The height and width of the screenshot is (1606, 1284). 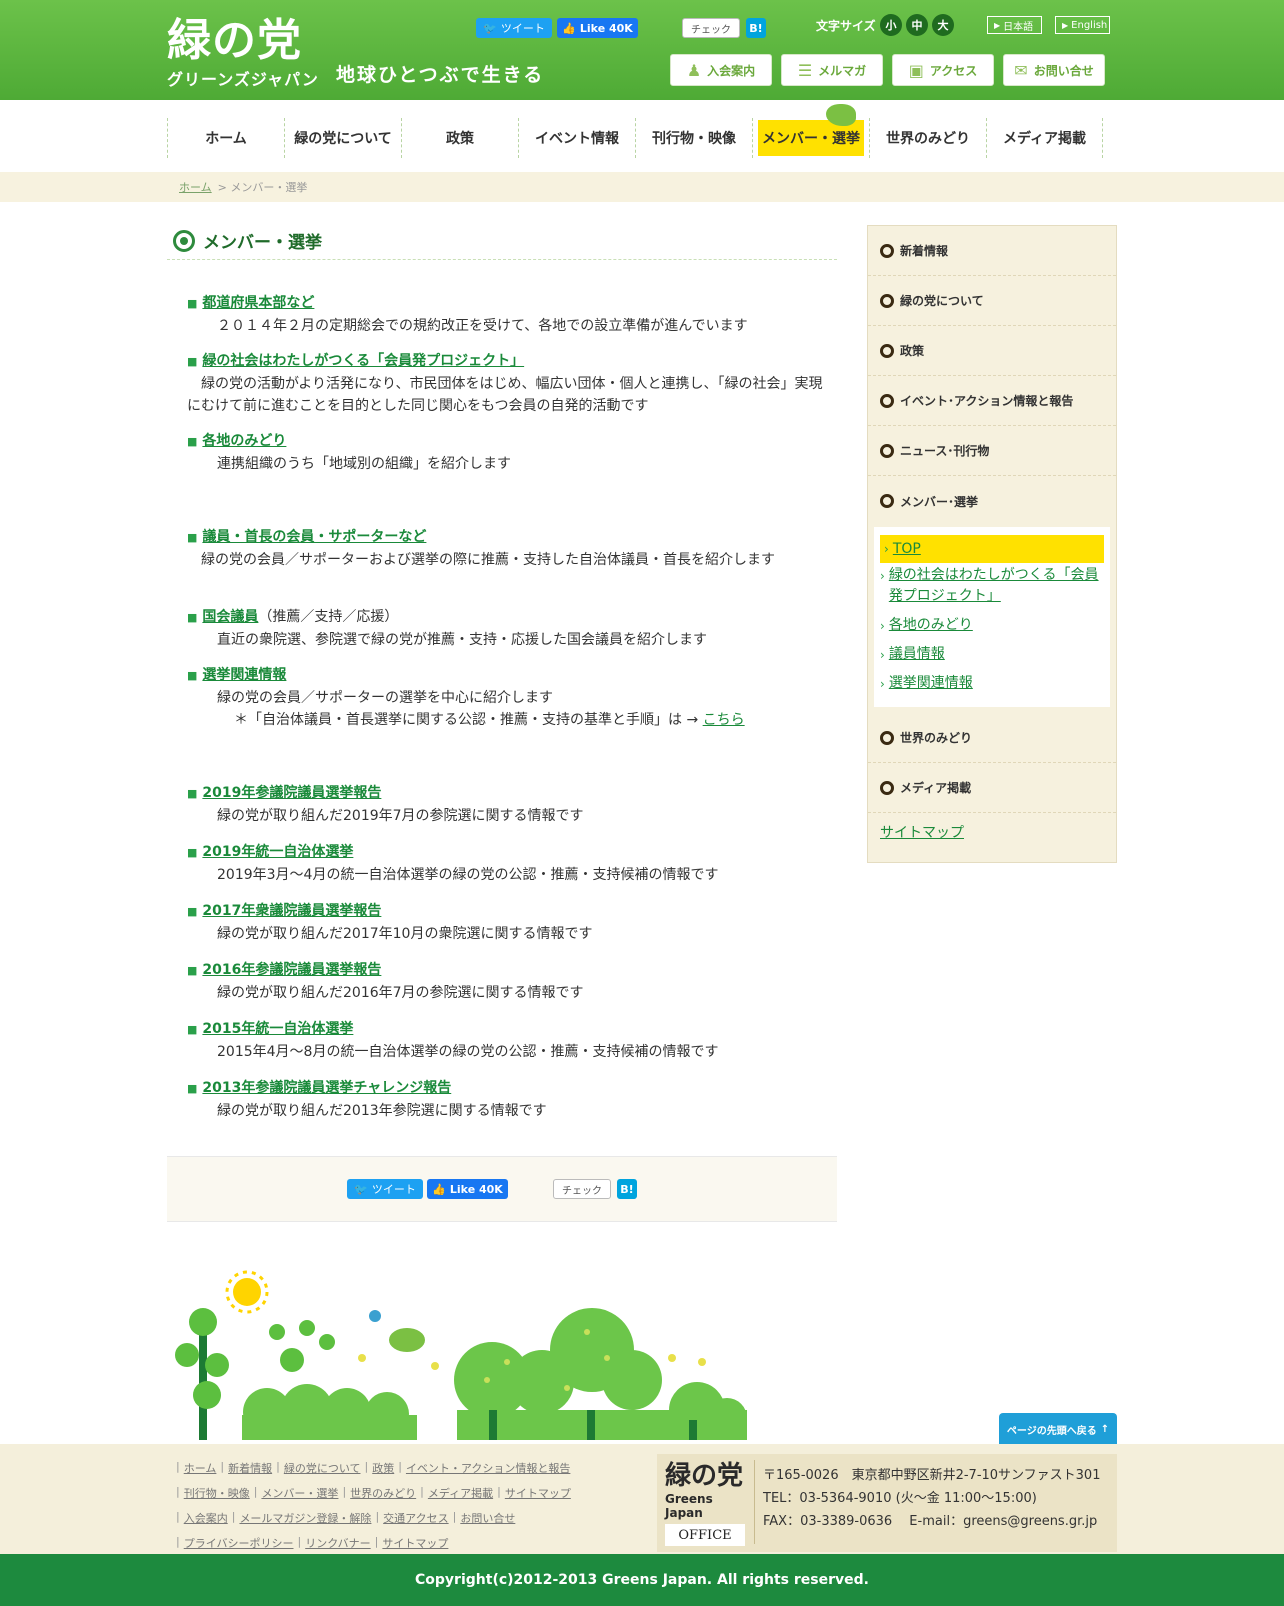 I want to click on access-button: ▣ アクセス, so click(x=943, y=70).